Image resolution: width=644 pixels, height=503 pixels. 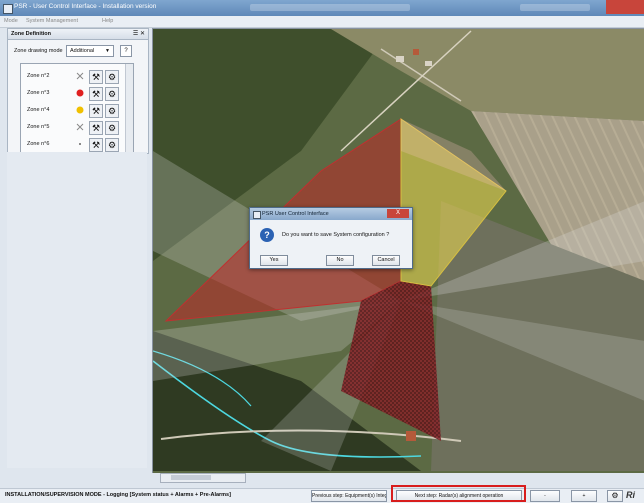 I want to click on yes-button: Yes, so click(x=274, y=260).